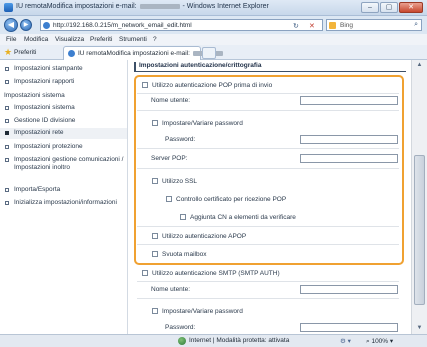  I want to click on scroll-down-icon: ▼, so click(419, 328).